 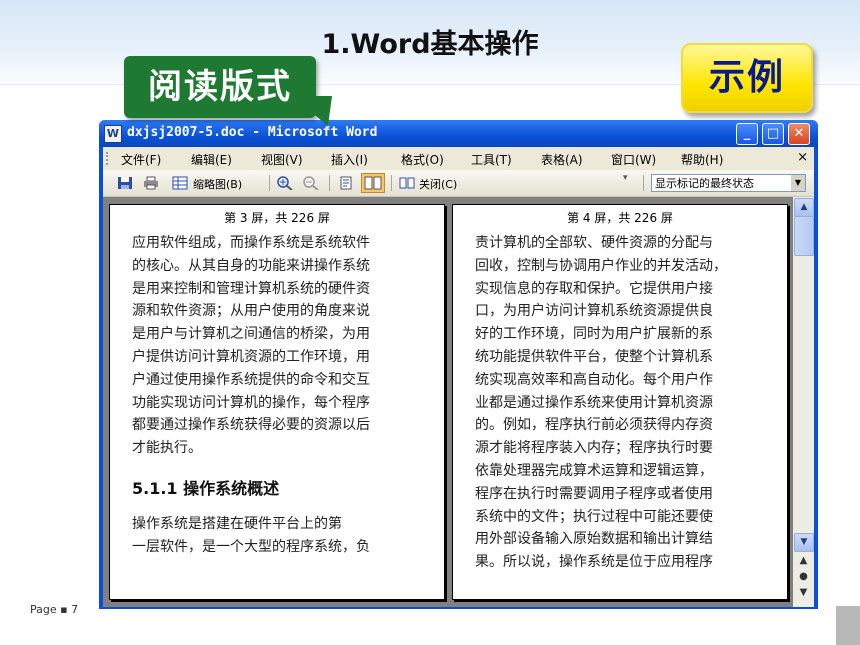 What do you see at coordinates (594, 516) in the screenshot?
I see `page-line: 系统中的文件；执行过程中可能还要使` at bounding box center [594, 516].